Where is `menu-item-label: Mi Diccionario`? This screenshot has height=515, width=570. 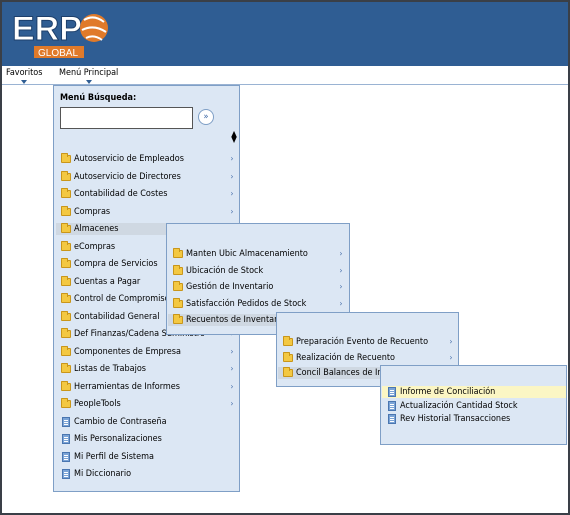
menu-item-label: Mi Diccionario is located at coordinates (103, 474).